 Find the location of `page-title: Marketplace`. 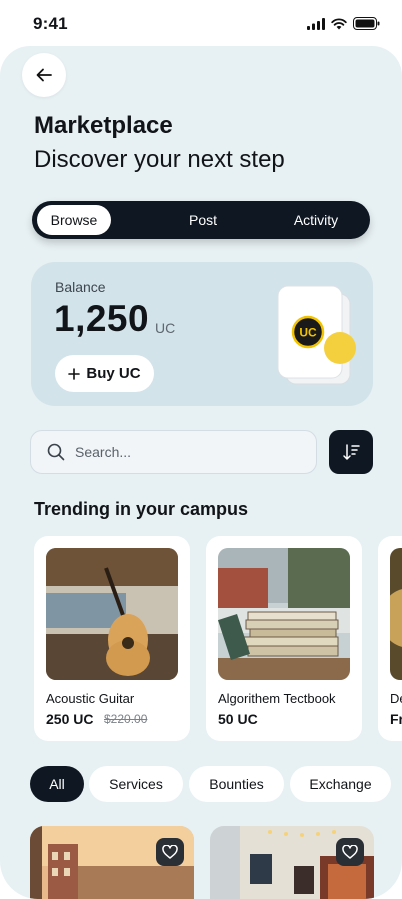

page-title: Marketplace is located at coordinates (103, 125).